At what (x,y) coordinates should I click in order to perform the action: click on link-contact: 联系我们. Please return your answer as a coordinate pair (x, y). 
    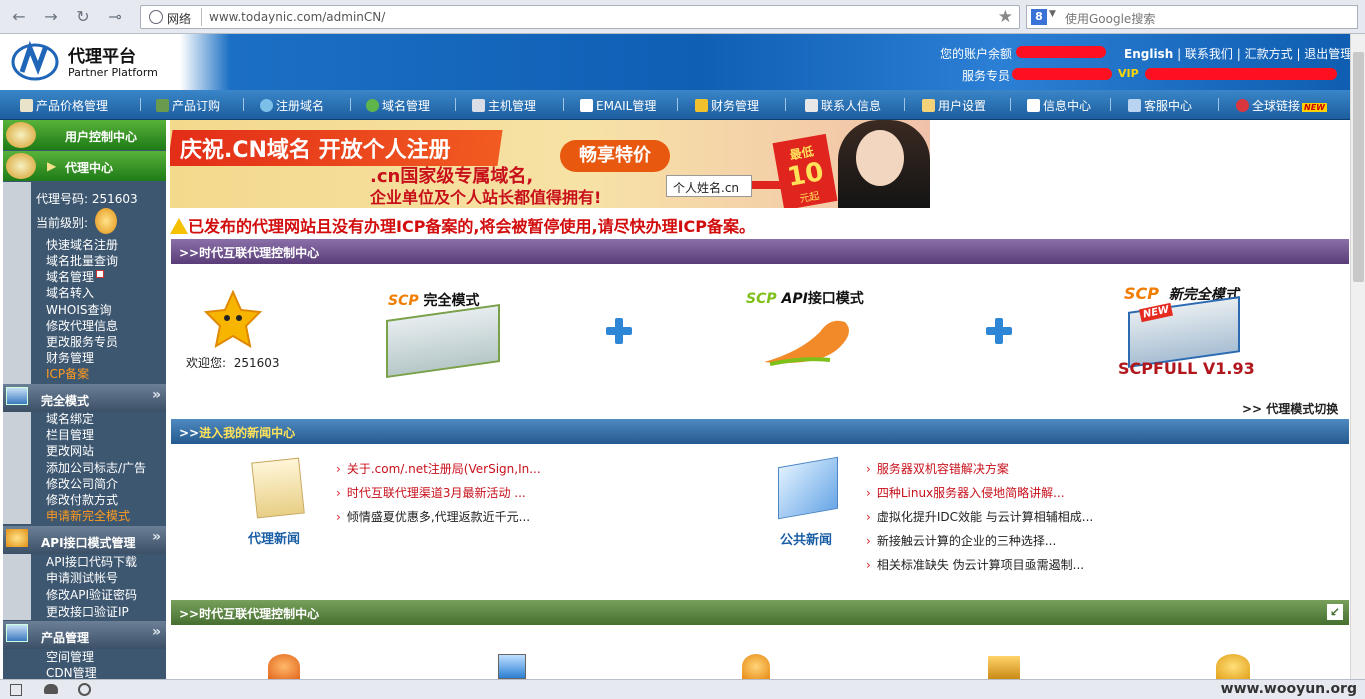
    Looking at the image, I should click on (1209, 54).